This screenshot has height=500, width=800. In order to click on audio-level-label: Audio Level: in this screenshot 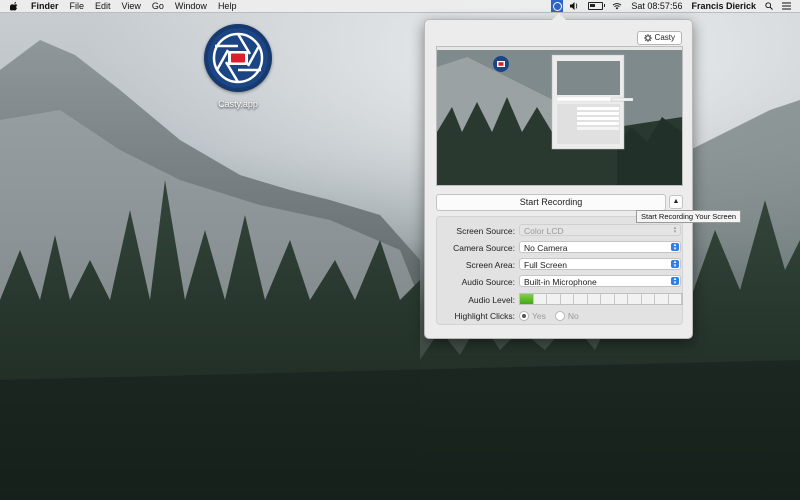, I will do `click(491, 300)`.